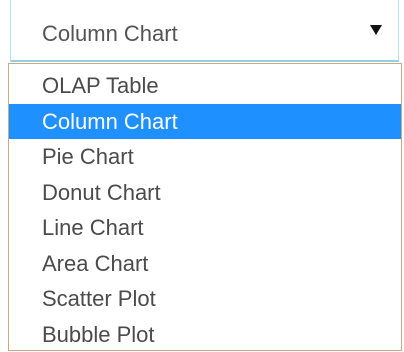 The width and height of the screenshot is (404, 352). I want to click on option-donut-chart: Donut Chart, so click(205, 193).